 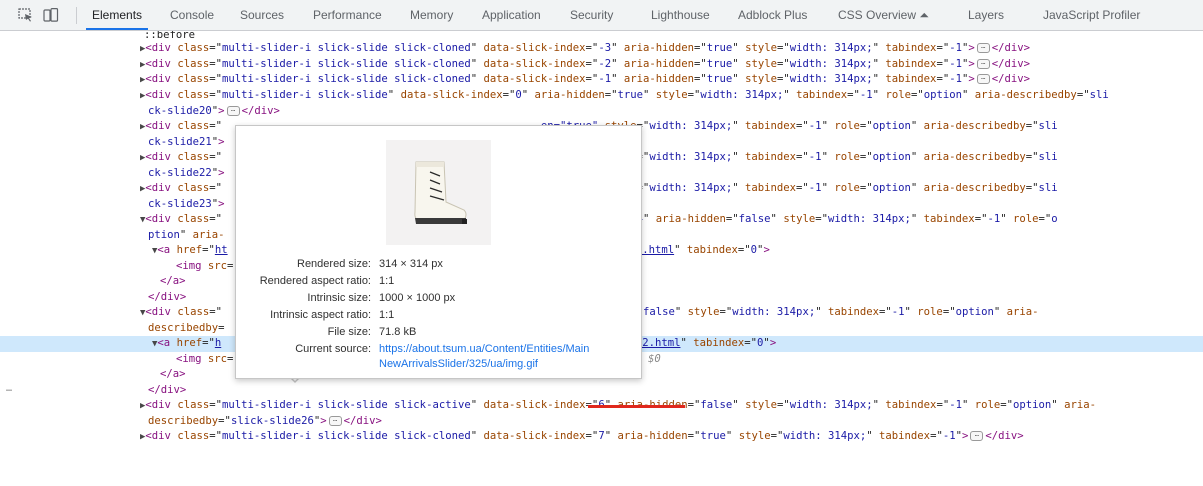 What do you see at coordinates (217, 266) in the screenshot?
I see `attr-name: src` at bounding box center [217, 266].